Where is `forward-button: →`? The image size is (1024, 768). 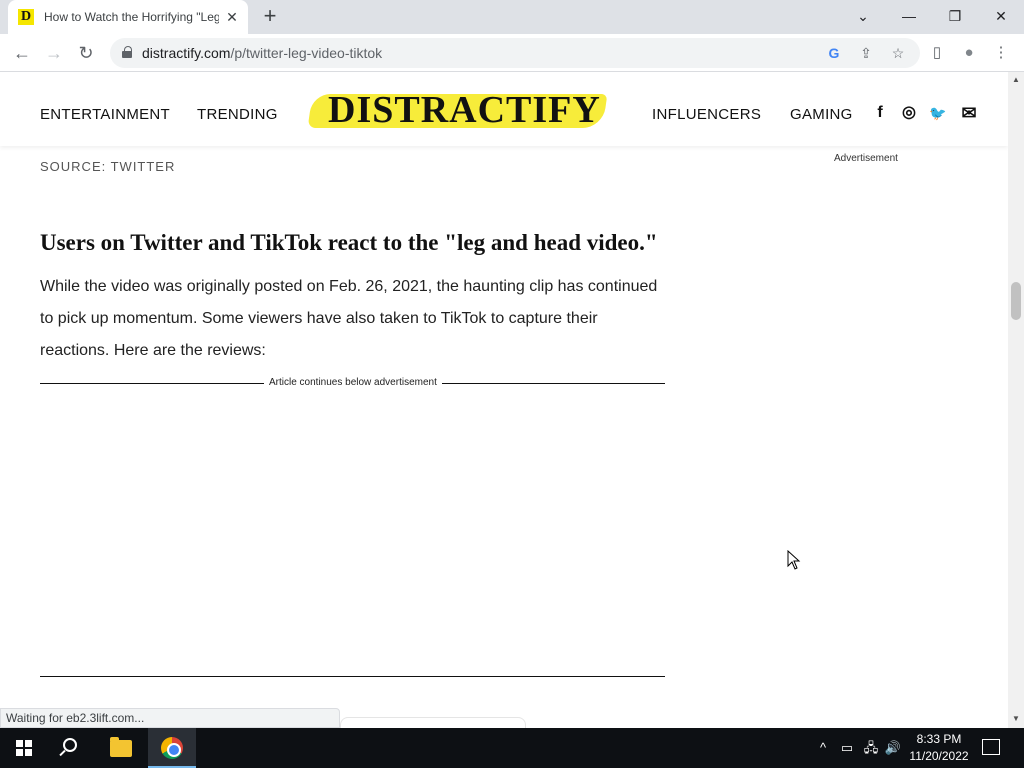
forward-button: → is located at coordinates (54, 53).